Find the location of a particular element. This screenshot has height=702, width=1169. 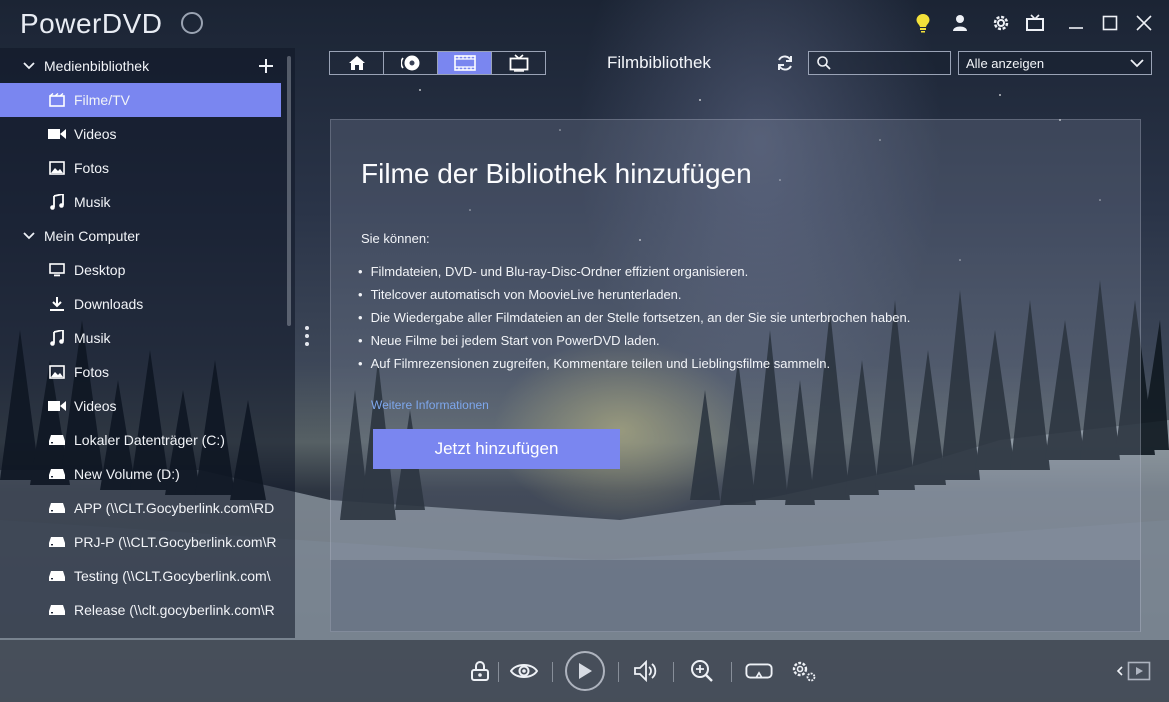

home-icon is located at coordinates (356, 63).